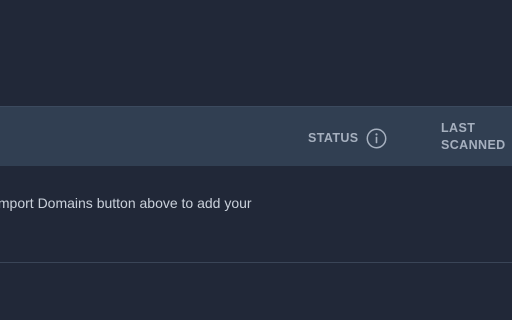 The height and width of the screenshot is (320, 512). Describe the element at coordinates (476, 137) in the screenshot. I see `column-header-last-scanned: LAST SCANNED` at that location.